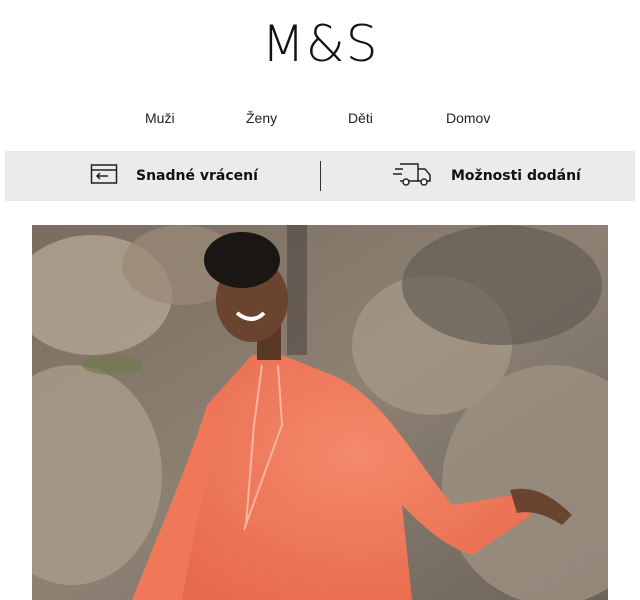 This screenshot has height=600, width=640. I want to click on delivery-options-link: Možnosti dodání, so click(487, 176).